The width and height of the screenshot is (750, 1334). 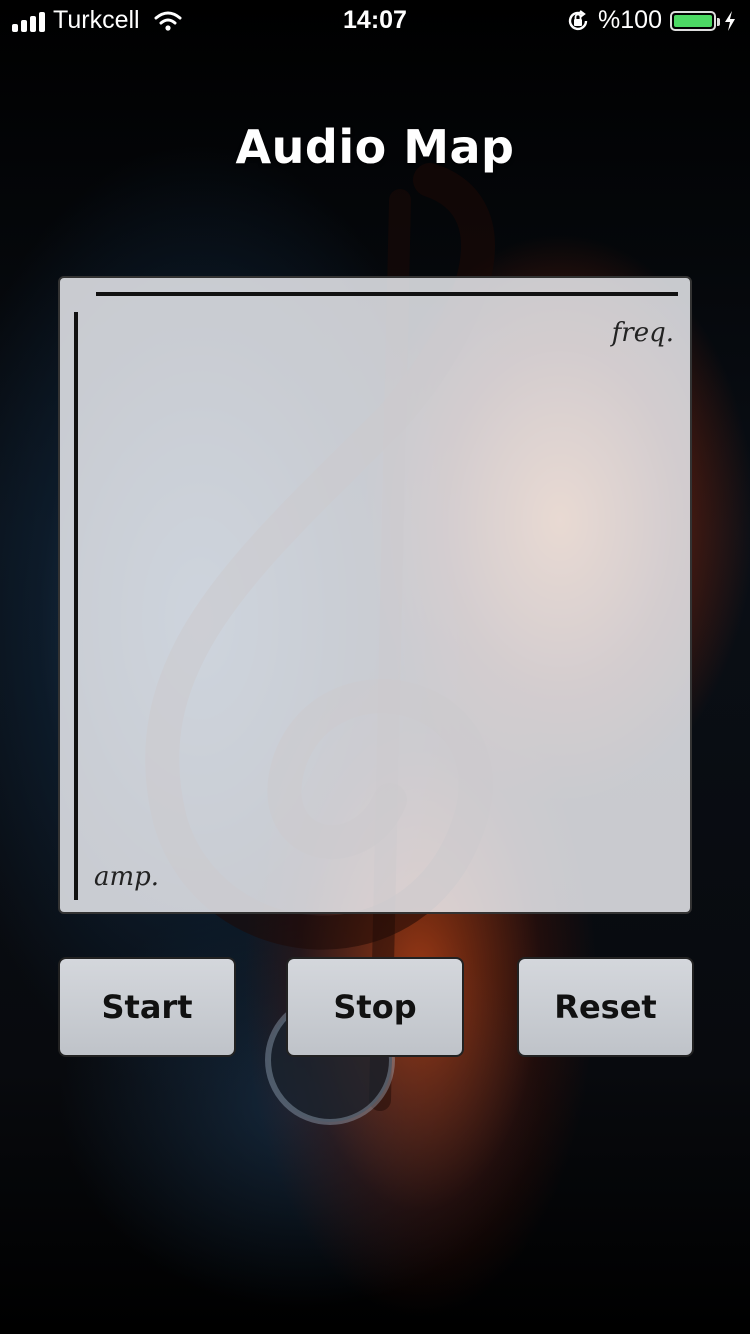 What do you see at coordinates (375, 20) in the screenshot?
I see `status-bar: Turkcell 14:07 %100` at bounding box center [375, 20].